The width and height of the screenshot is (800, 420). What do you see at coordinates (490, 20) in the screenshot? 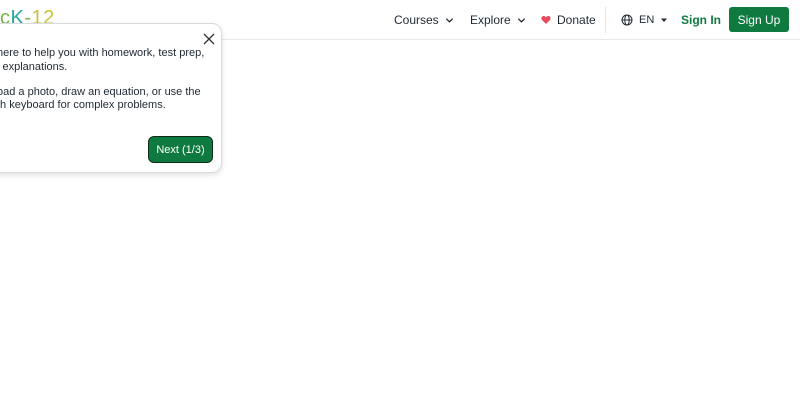
I see `explore-label: Explore` at bounding box center [490, 20].